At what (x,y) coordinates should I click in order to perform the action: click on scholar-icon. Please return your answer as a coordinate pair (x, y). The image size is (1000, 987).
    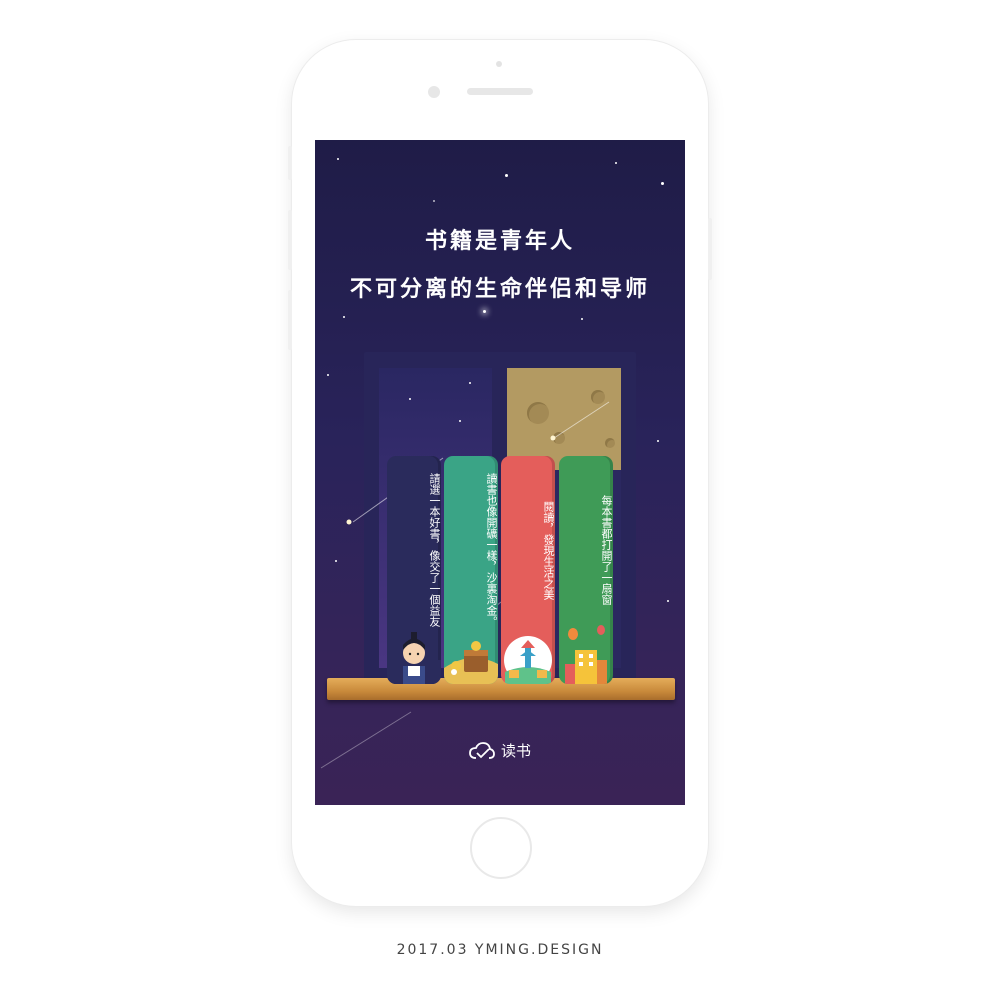
    Looking at the image, I should click on (414, 658).